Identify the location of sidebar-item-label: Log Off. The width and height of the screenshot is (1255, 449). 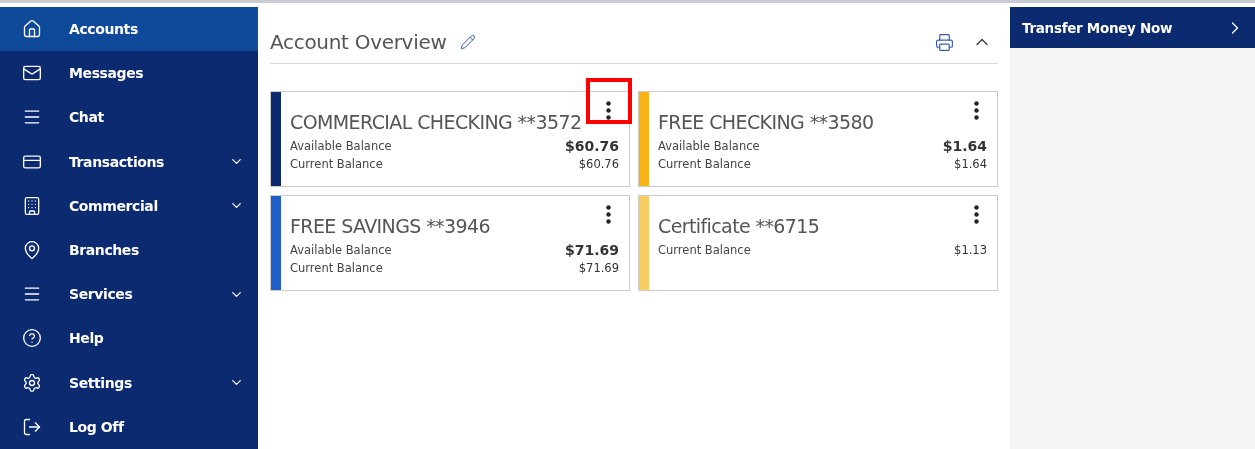
(97, 426).